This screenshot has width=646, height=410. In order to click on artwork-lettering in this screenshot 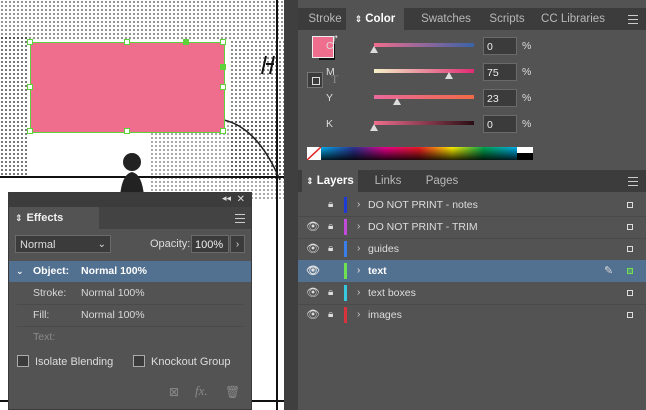, I will do `click(268, 65)`.